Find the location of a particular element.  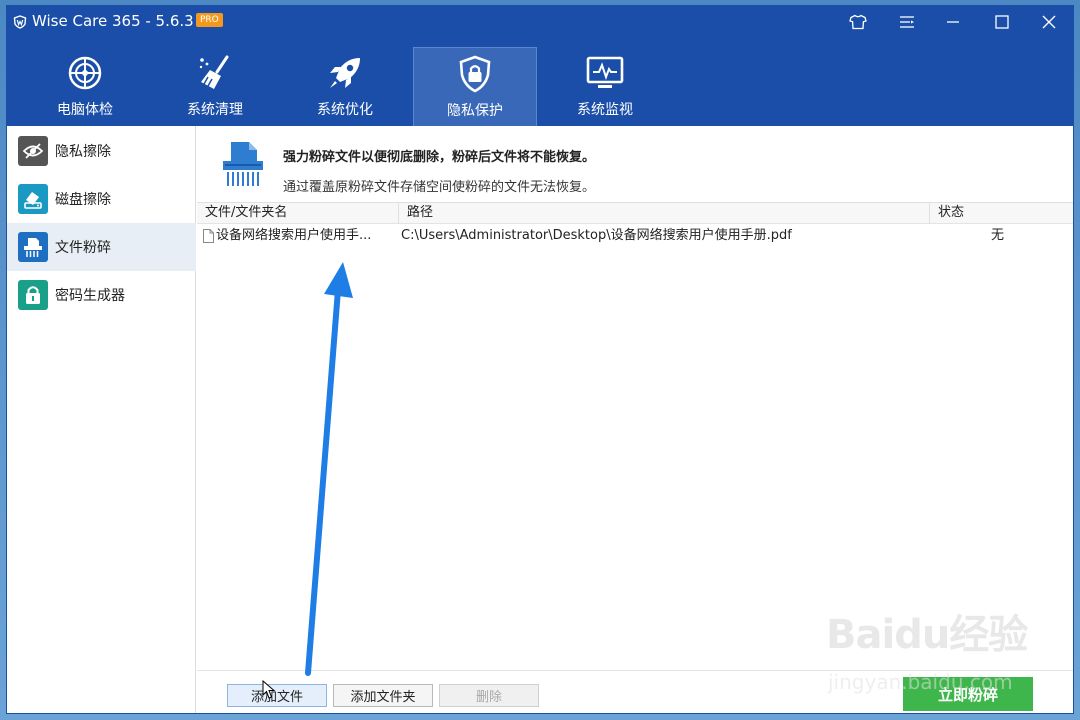

tab-label: 系统清理 is located at coordinates (215, 110).